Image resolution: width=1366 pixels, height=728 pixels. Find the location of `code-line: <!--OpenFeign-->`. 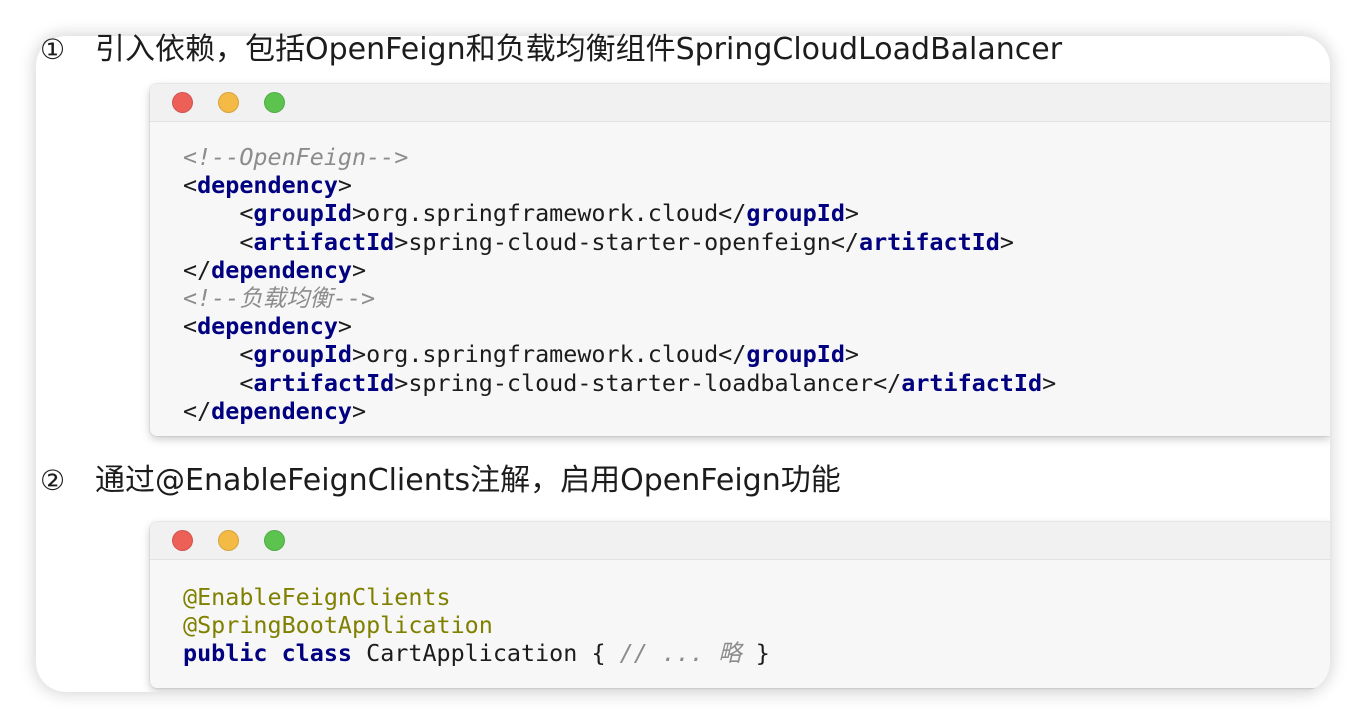

code-line: <!--OpenFeign--> is located at coordinates (756, 157).